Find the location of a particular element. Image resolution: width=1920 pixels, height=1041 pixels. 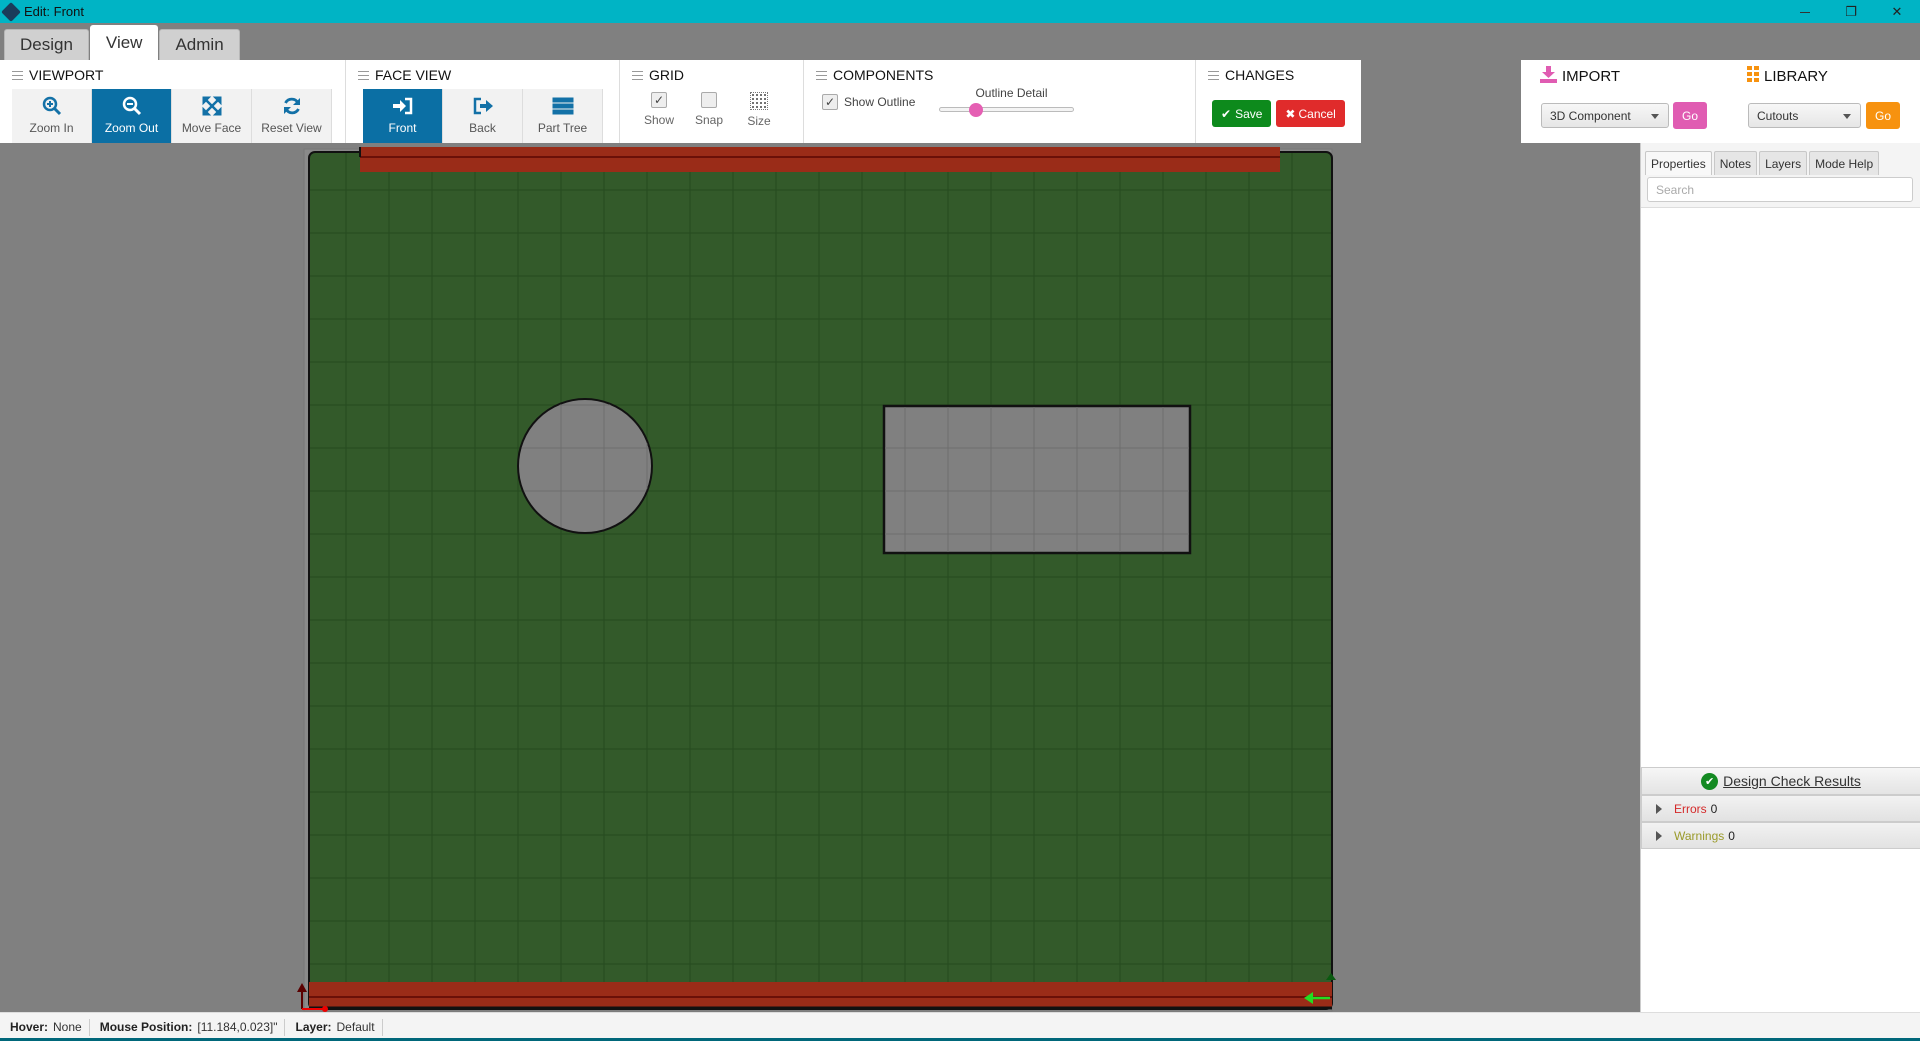

outline-detail-label: Outline Detail is located at coordinates (1011, 93).